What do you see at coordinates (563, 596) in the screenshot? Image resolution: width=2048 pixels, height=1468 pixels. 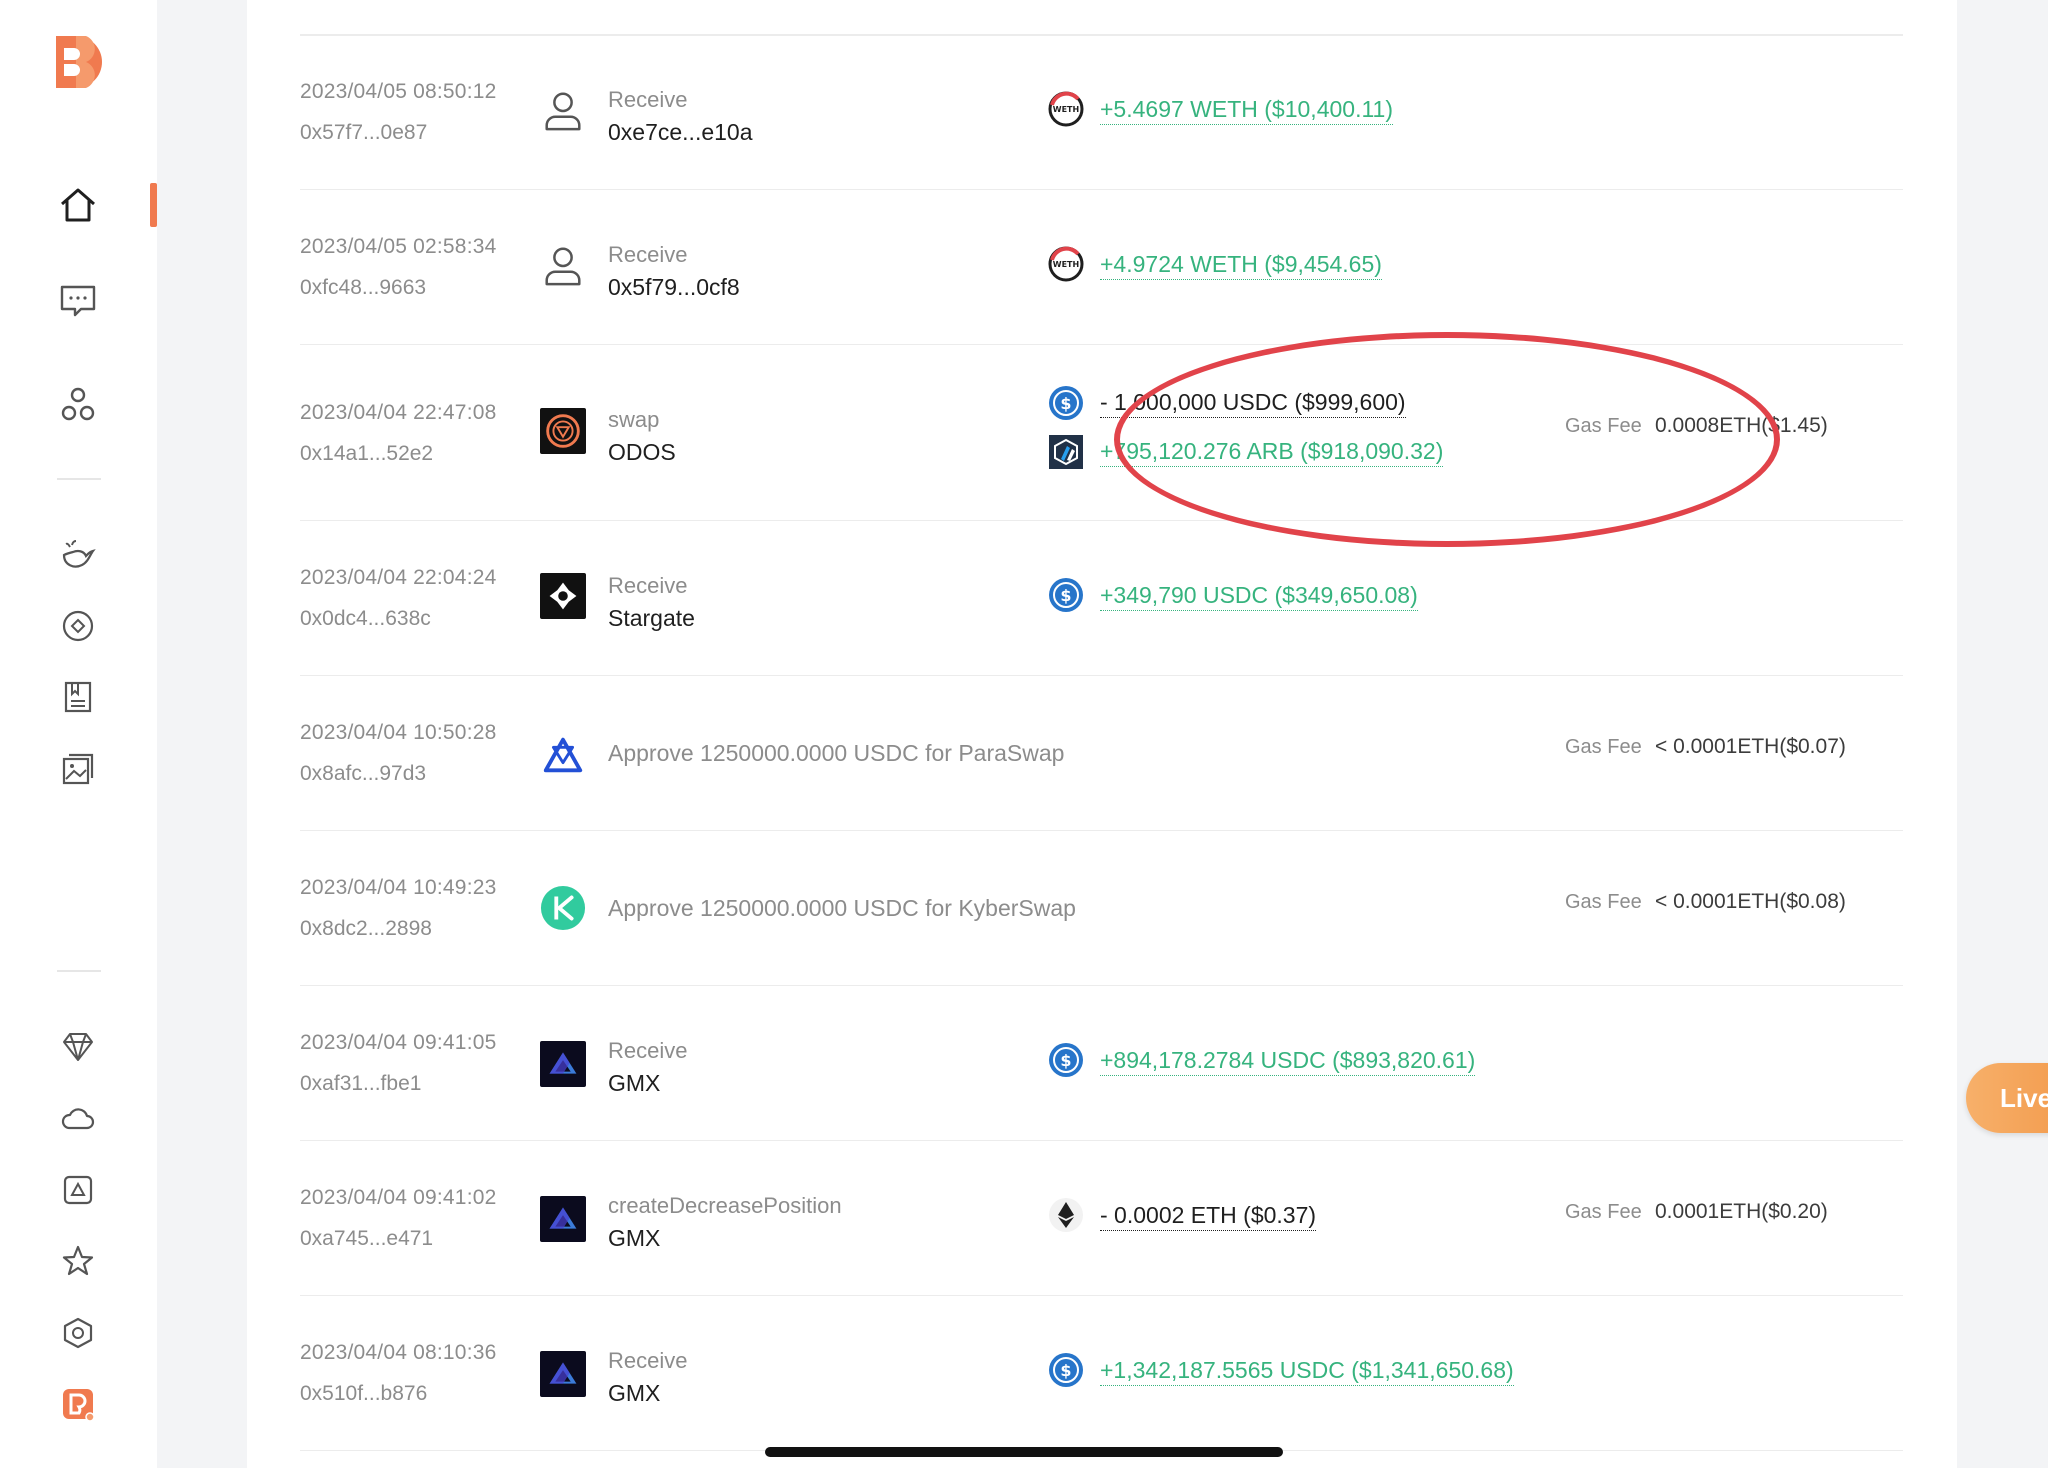 I see `stargate-icon` at bounding box center [563, 596].